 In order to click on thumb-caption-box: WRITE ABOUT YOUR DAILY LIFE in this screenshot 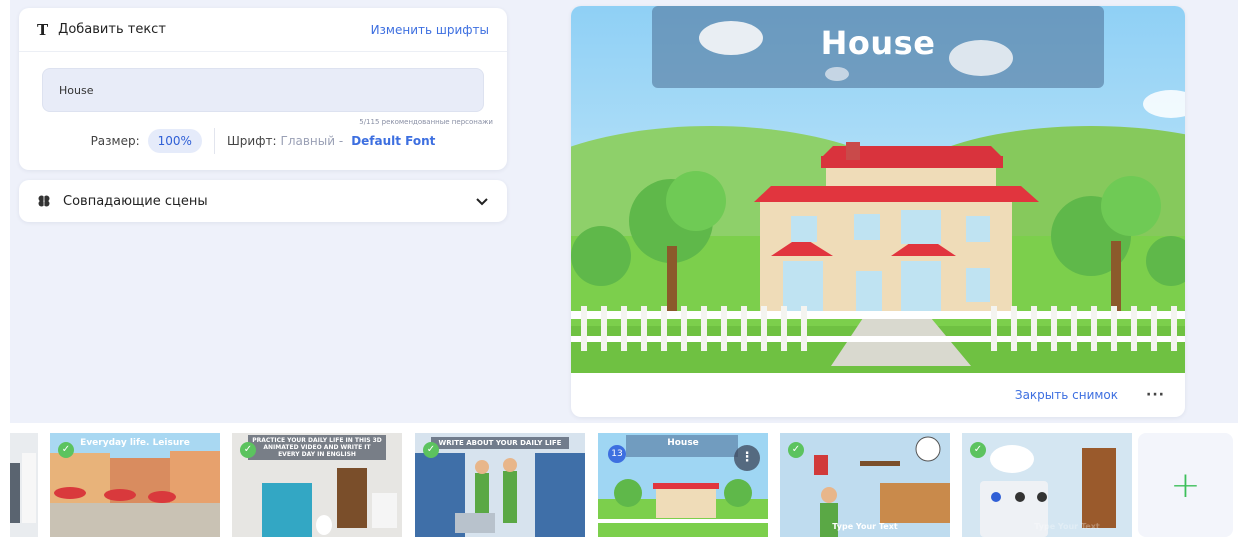, I will do `click(500, 443)`.